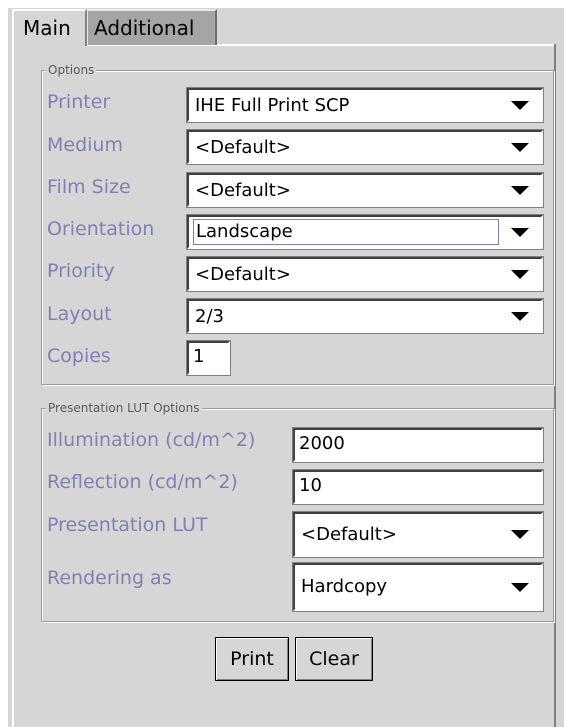 The height and width of the screenshot is (727, 572). Describe the element at coordinates (418, 487) in the screenshot. I see `reflection-input: 10` at that location.